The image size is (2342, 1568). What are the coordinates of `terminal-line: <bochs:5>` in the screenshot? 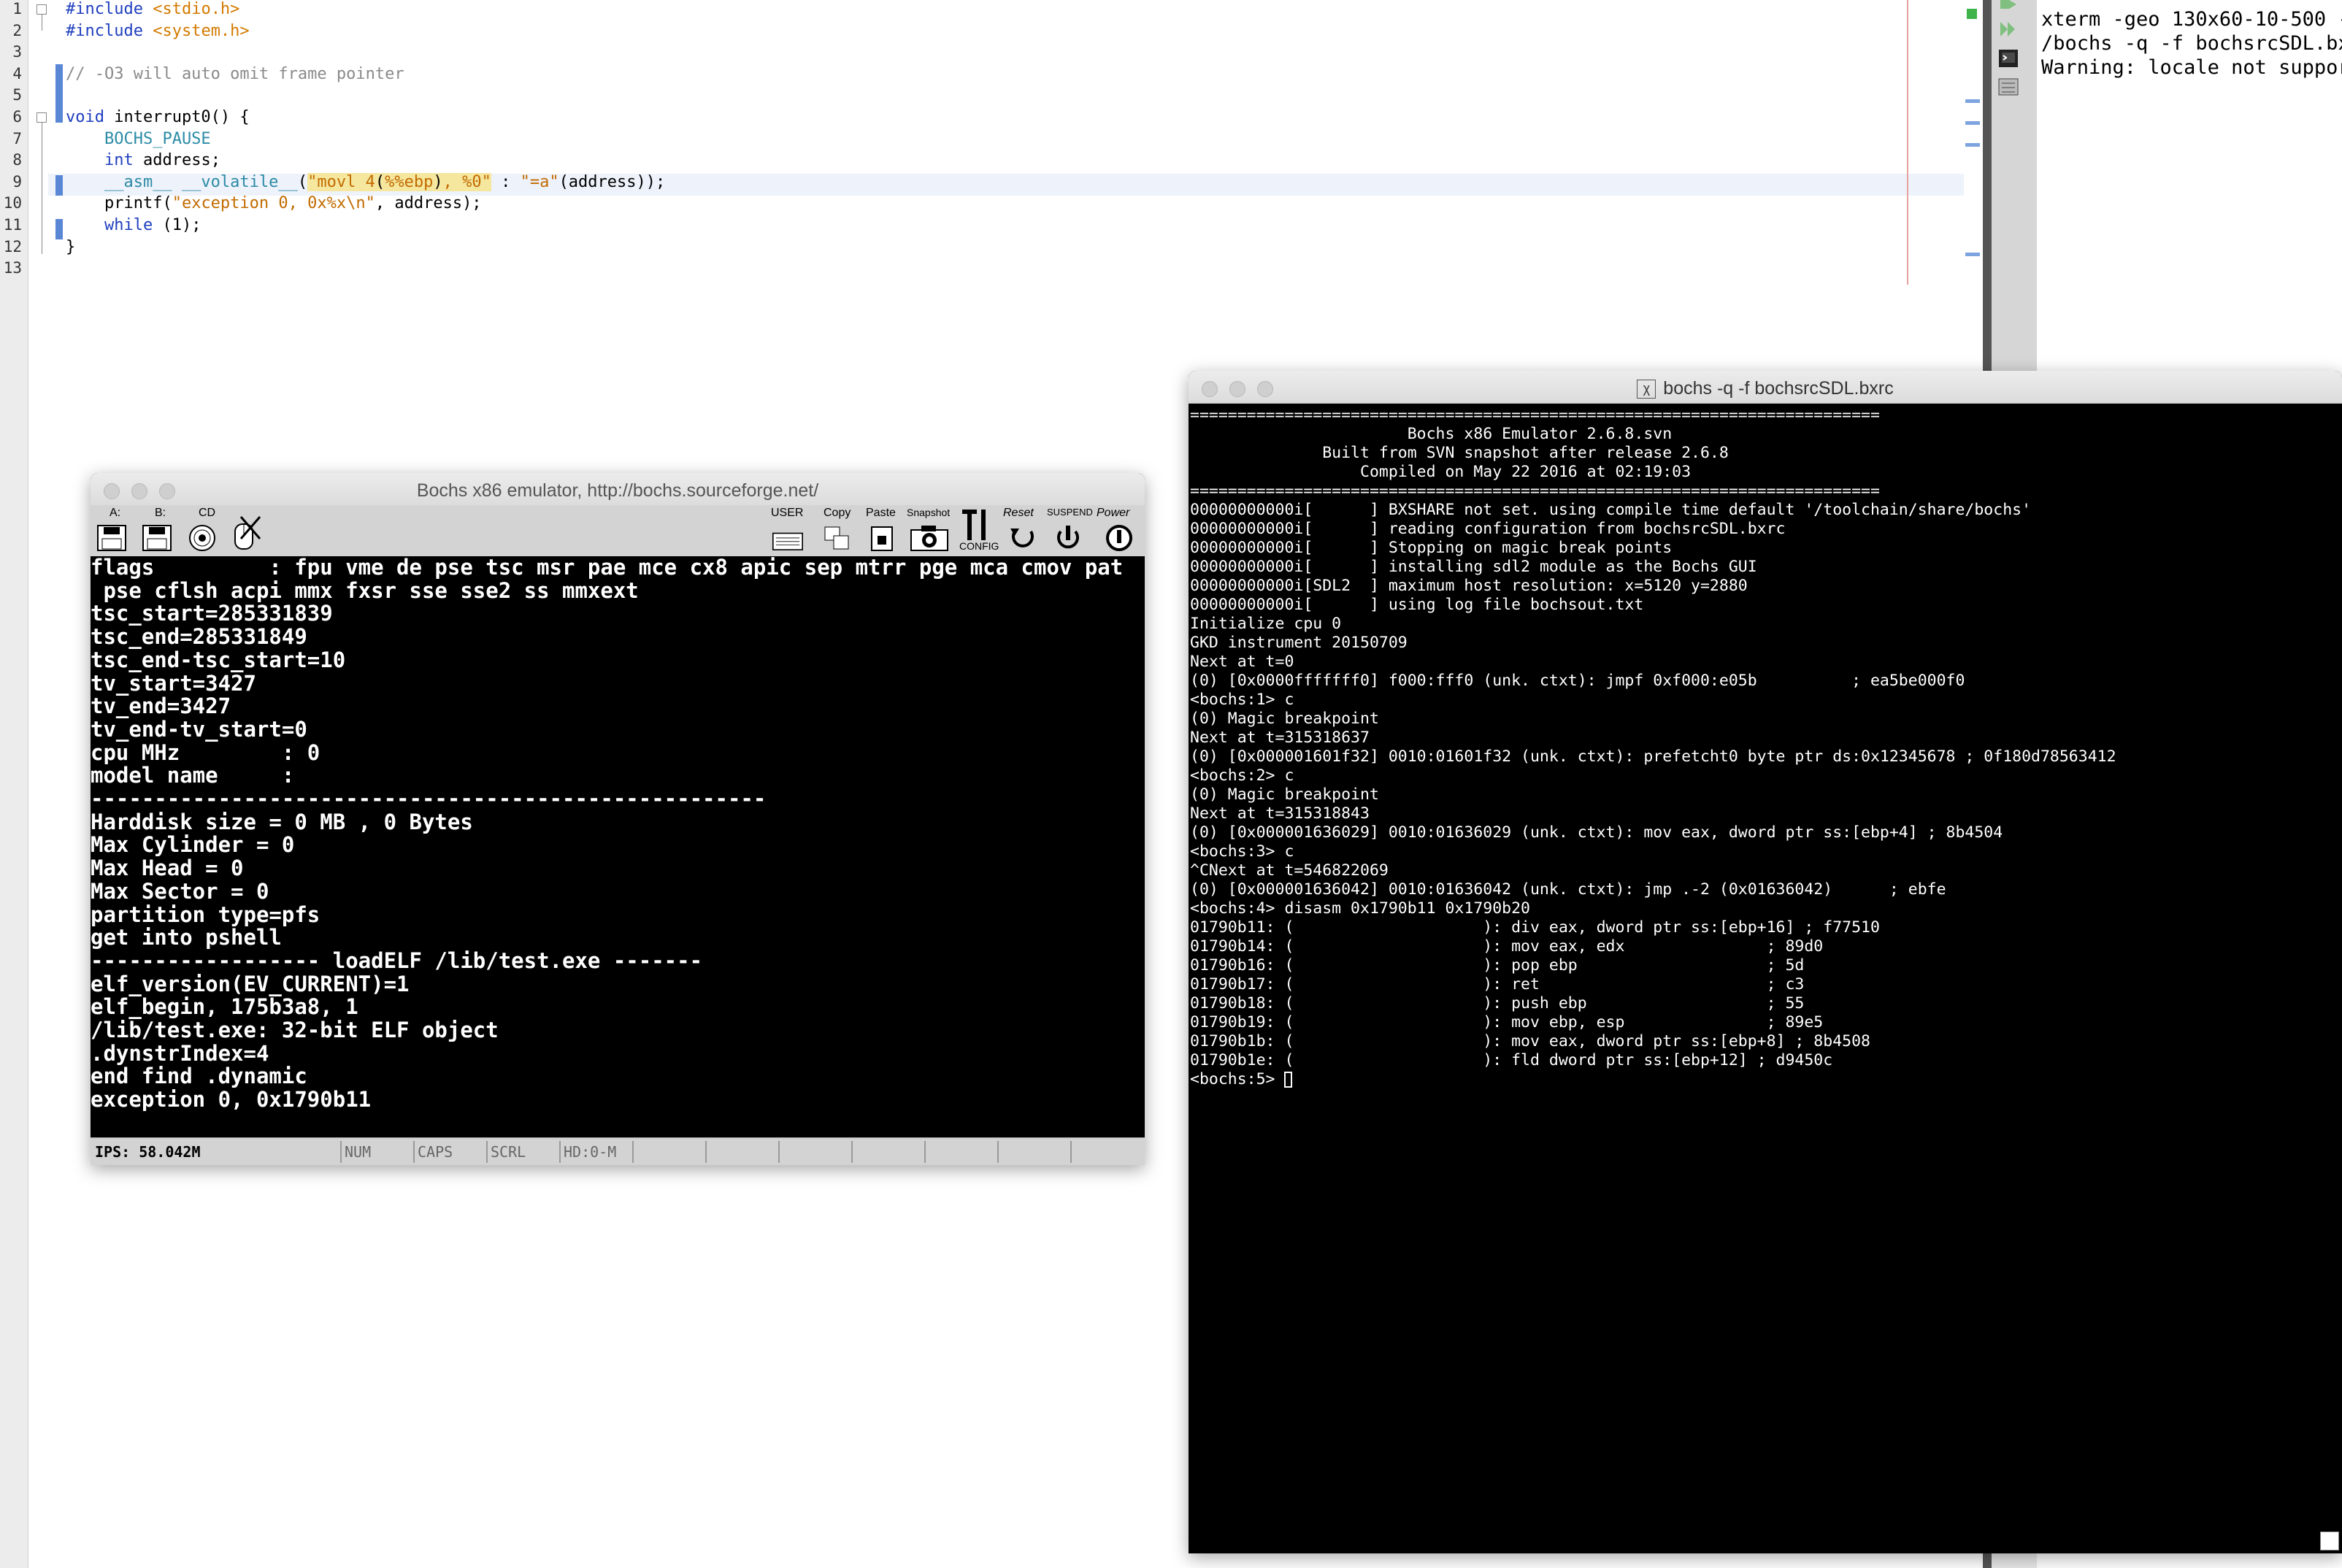 It's located at (1766, 1080).